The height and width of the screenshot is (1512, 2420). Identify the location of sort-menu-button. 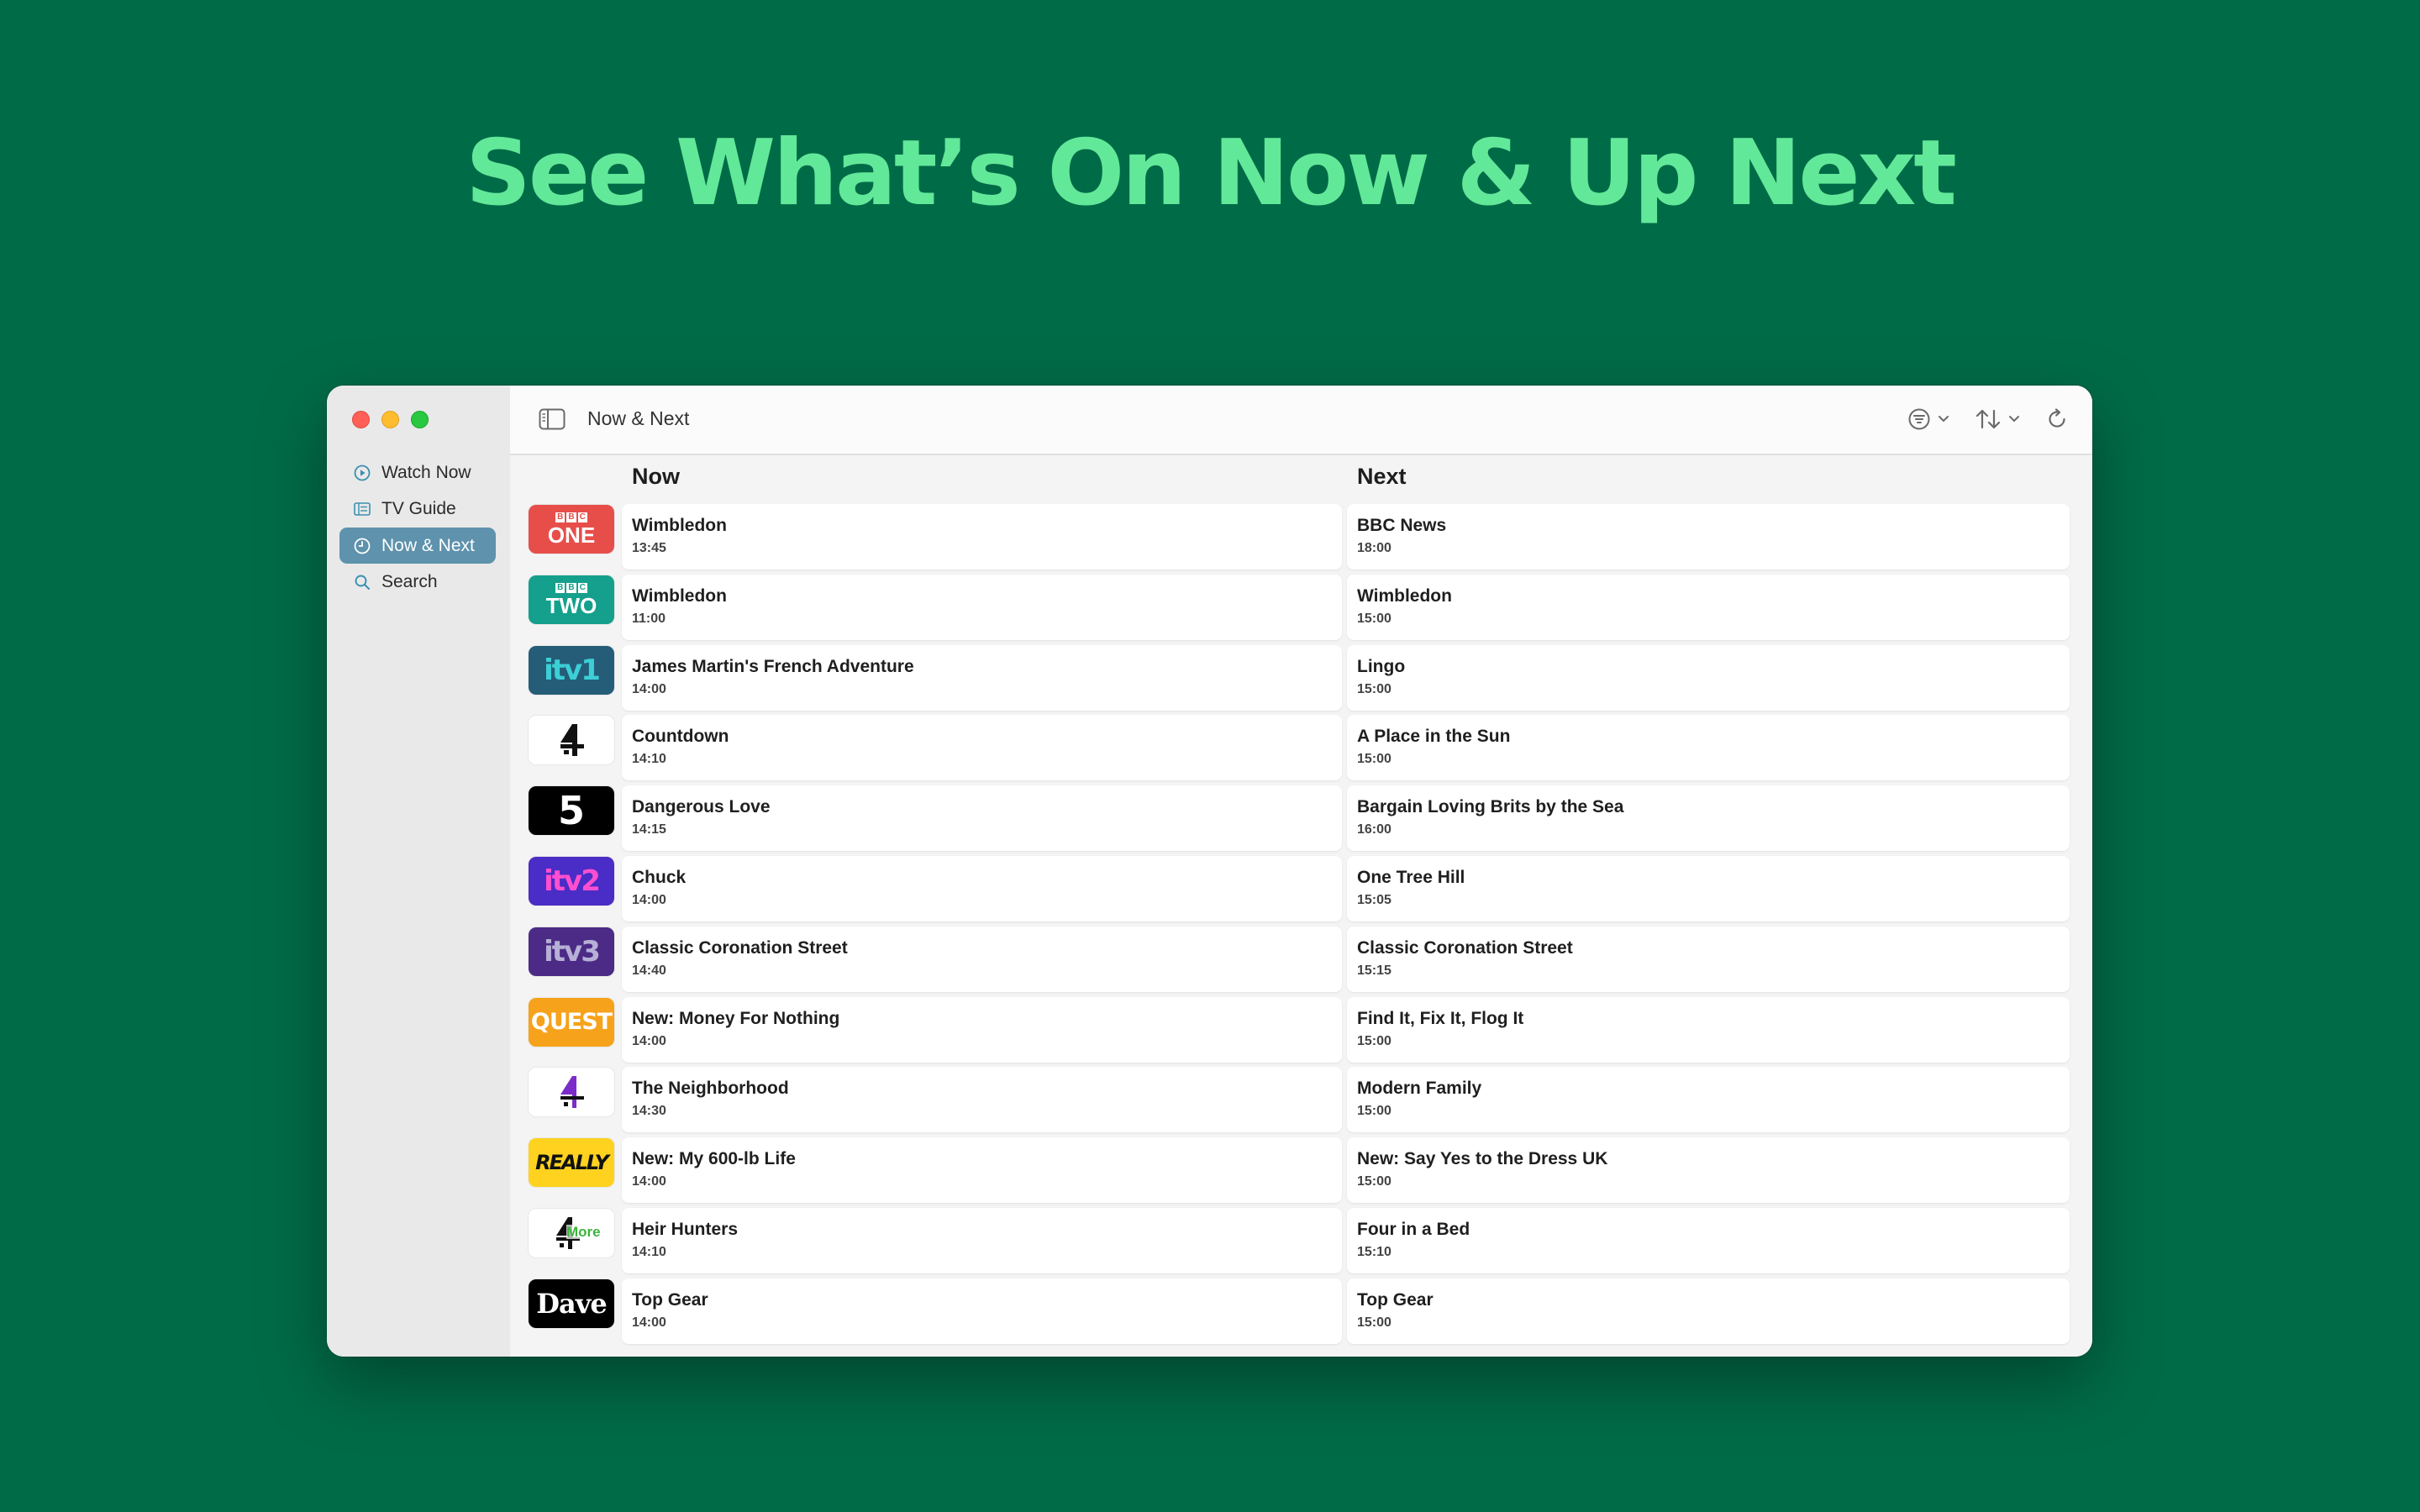
(1997, 419).